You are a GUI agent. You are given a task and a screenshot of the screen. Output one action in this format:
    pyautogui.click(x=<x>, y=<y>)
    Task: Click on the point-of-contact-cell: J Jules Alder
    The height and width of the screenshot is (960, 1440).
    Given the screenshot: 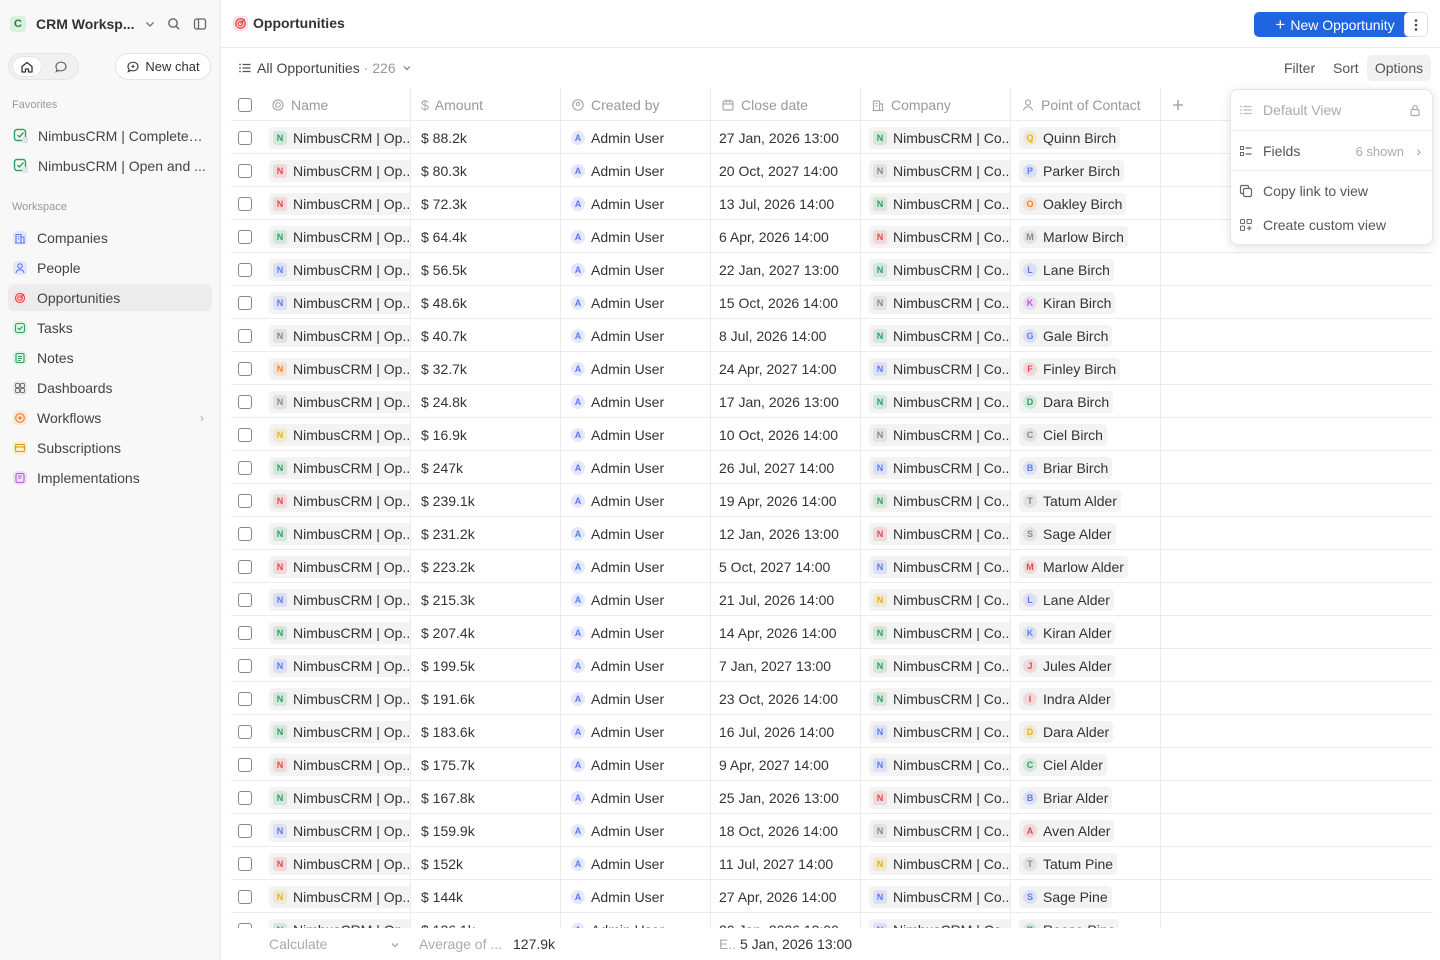 What is the action you would take?
    pyautogui.click(x=1086, y=665)
    